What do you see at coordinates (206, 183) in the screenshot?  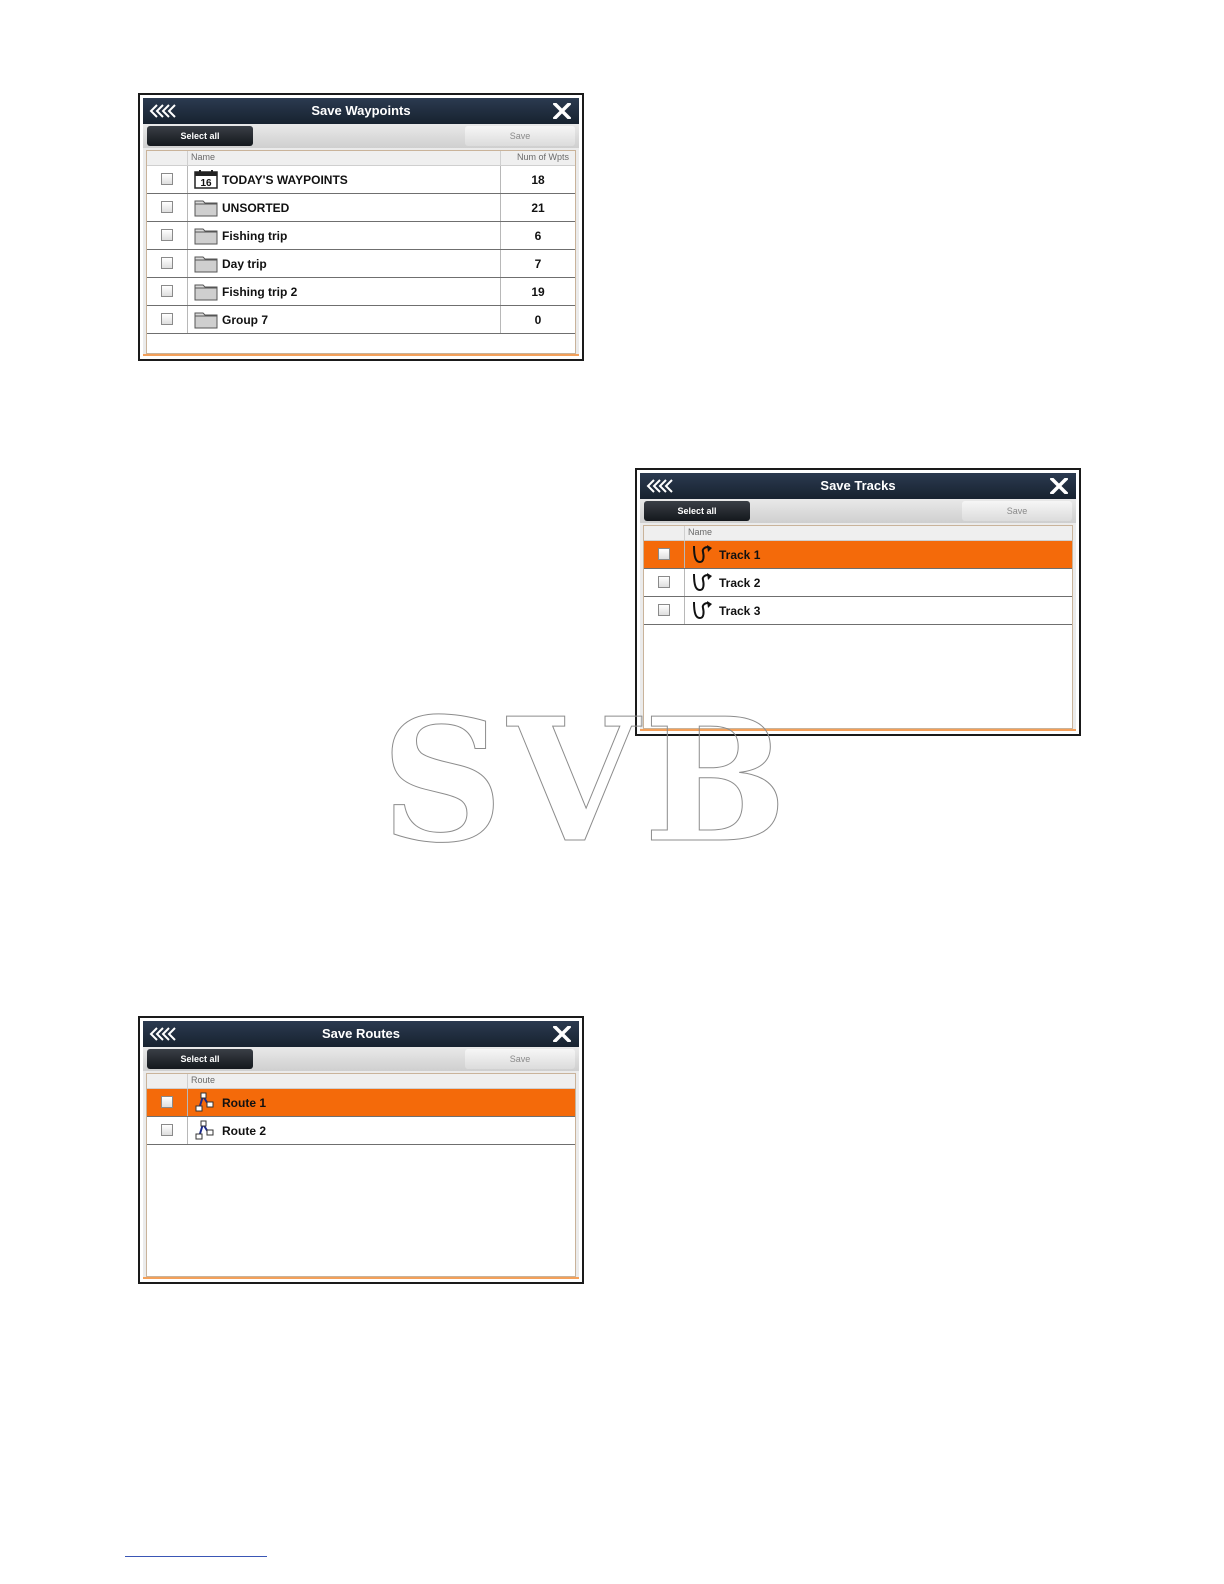 I see `calendar-day: 16` at bounding box center [206, 183].